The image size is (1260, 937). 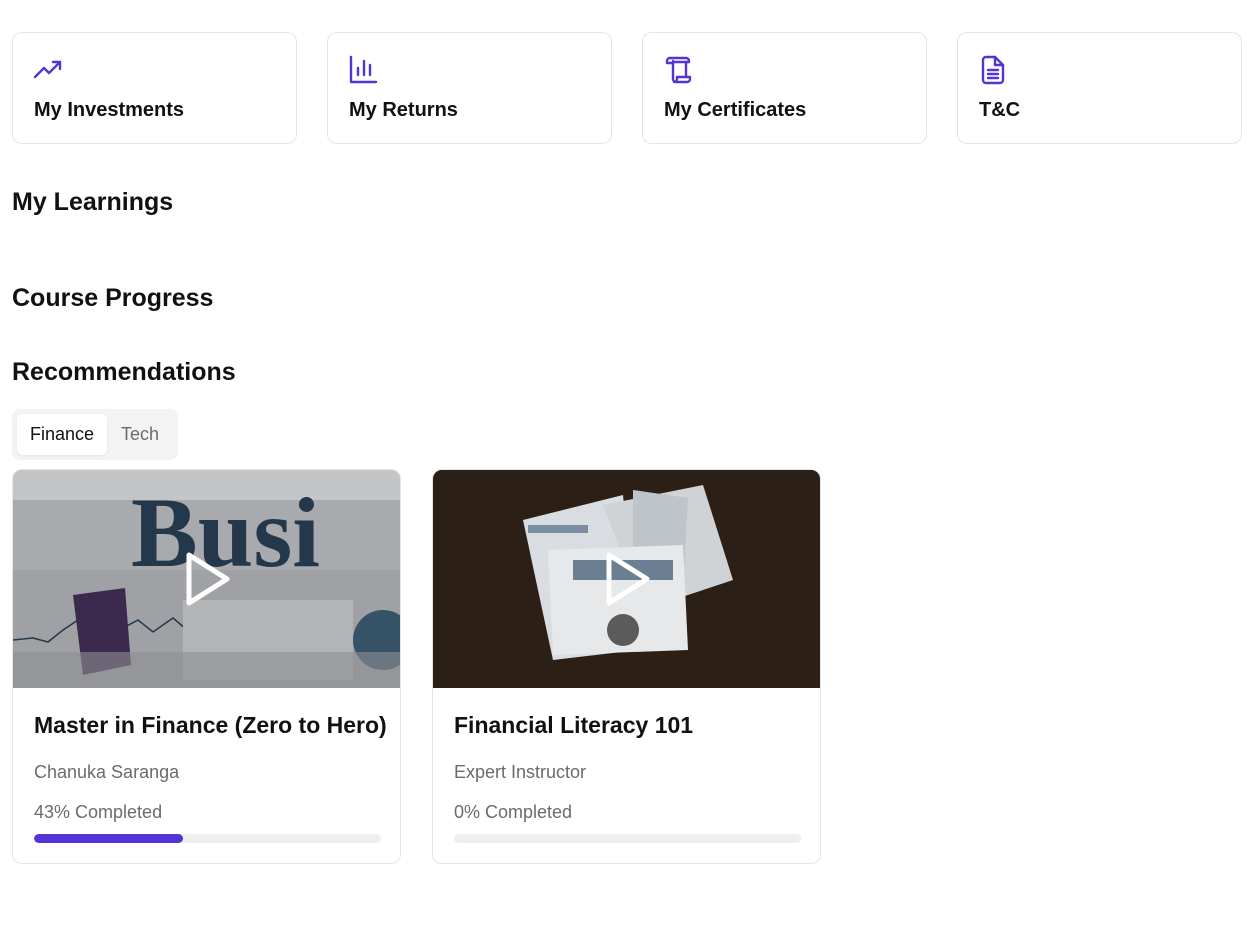 What do you see at coordinates (140, 434) in the screenshot?
I see `tab-tech: Tech` at bounding box center [140, 434].